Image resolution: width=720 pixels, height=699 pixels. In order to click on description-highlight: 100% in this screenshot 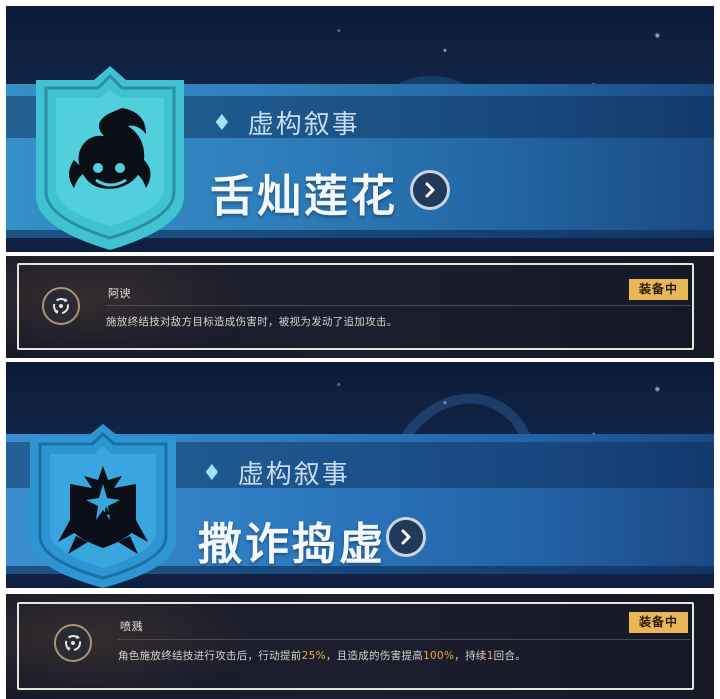, I will do `click(439, 656)`.